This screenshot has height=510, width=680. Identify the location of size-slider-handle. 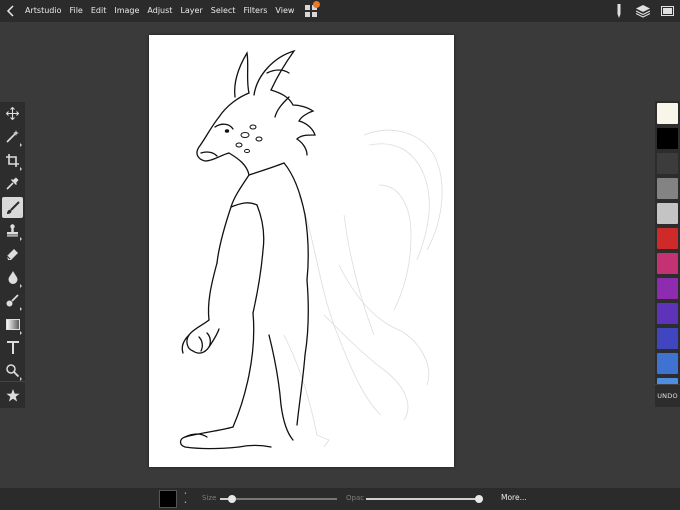
(231, 499).